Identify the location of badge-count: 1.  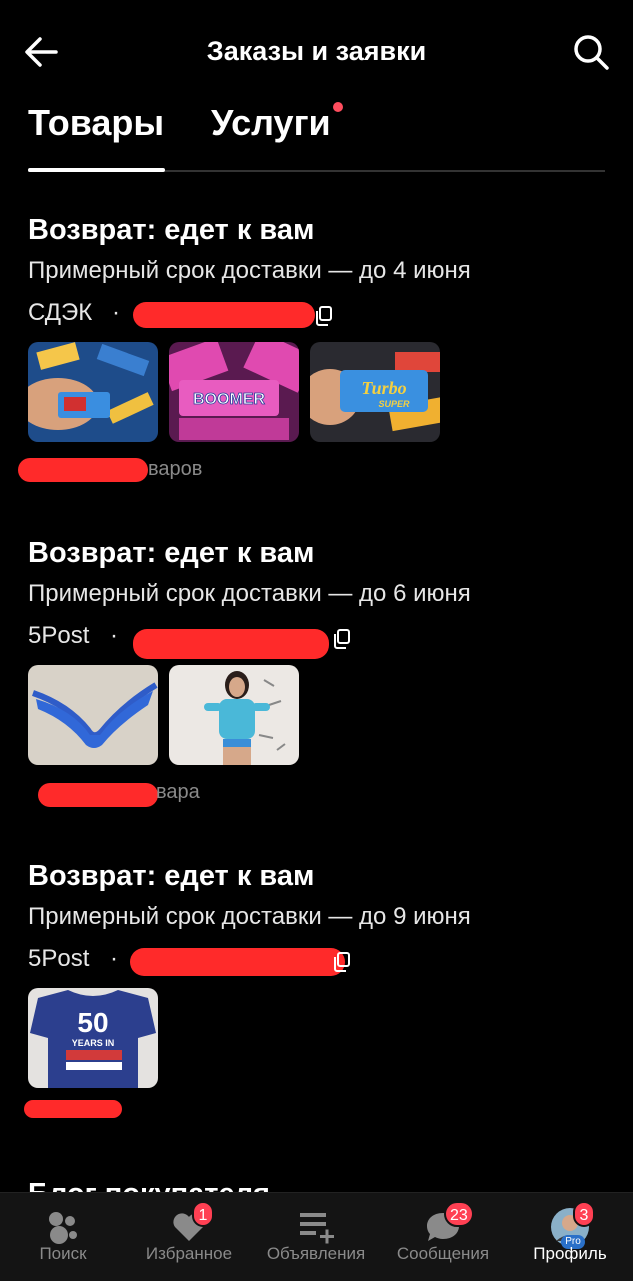
(203, 1214).